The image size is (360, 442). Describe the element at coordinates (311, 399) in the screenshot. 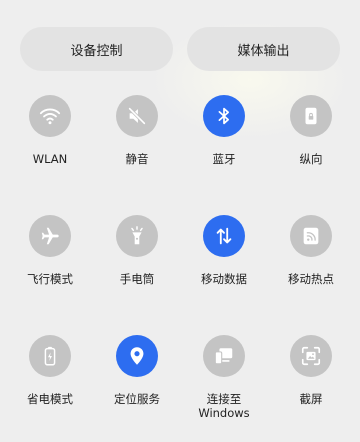

I see `tile-label: 截屏` at that location.